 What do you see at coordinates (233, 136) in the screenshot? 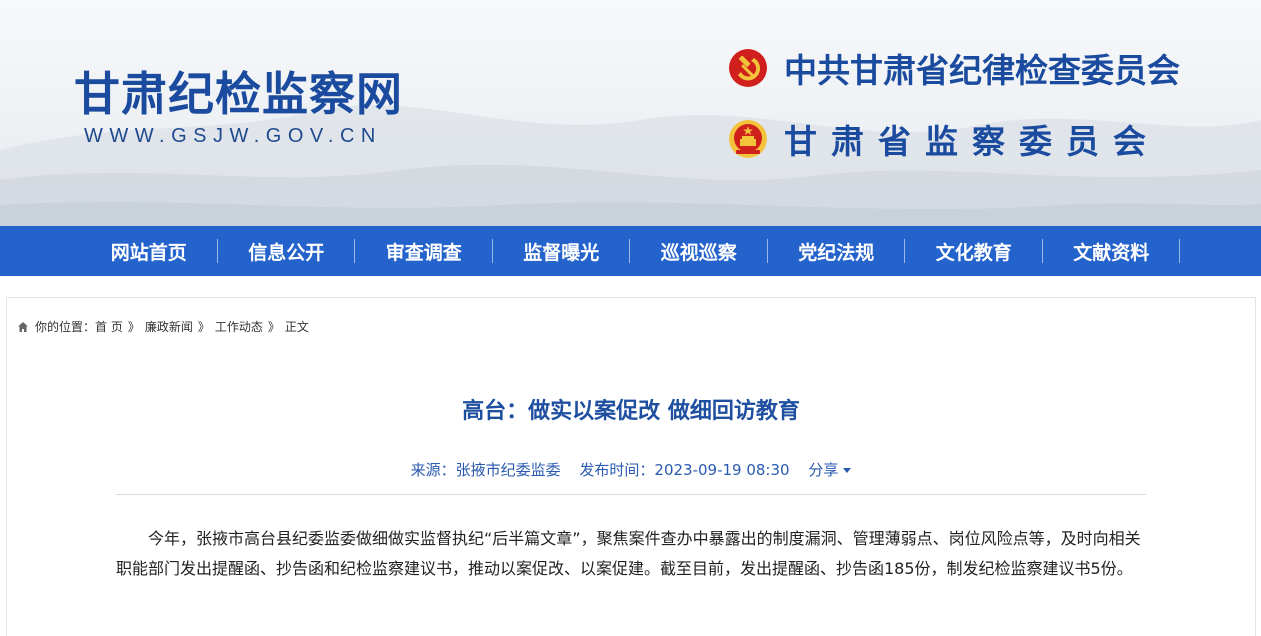
I see `site-url: WWW.GSJW.GOV.CN` at bounding box center [233, 136].